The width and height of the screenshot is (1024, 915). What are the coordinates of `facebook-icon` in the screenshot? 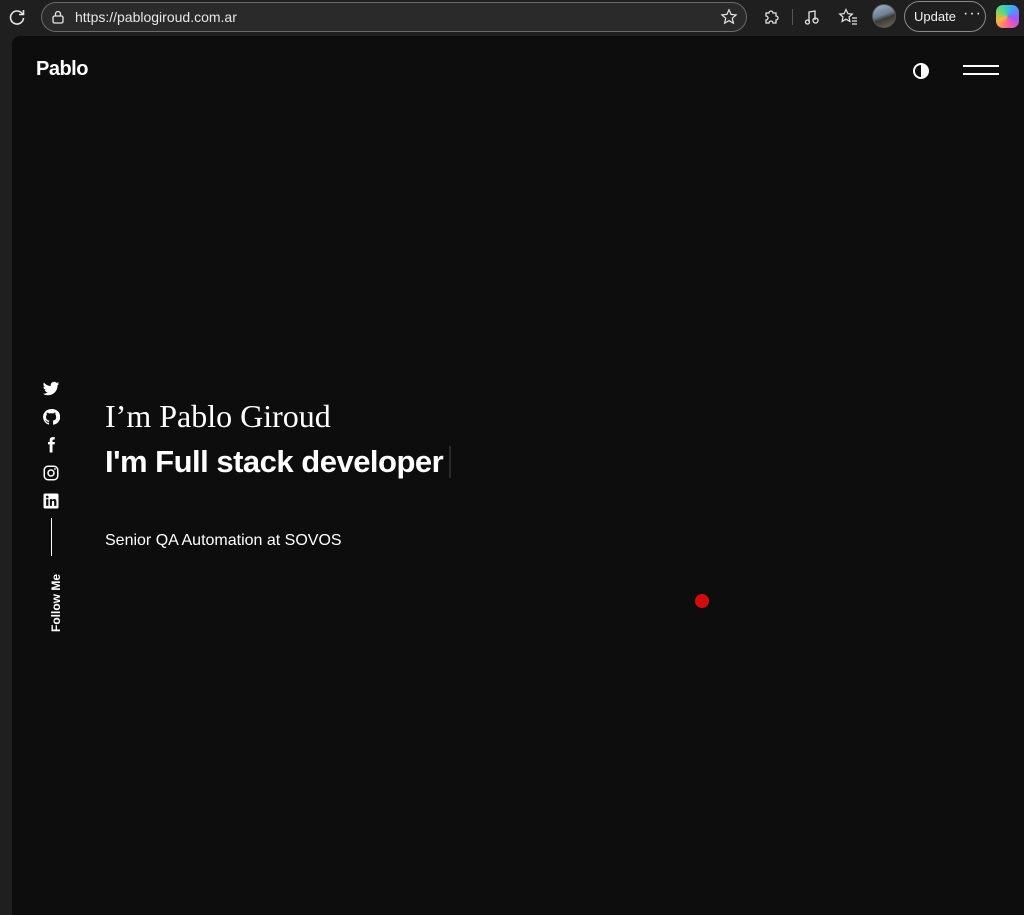 It's located at (51, 445).